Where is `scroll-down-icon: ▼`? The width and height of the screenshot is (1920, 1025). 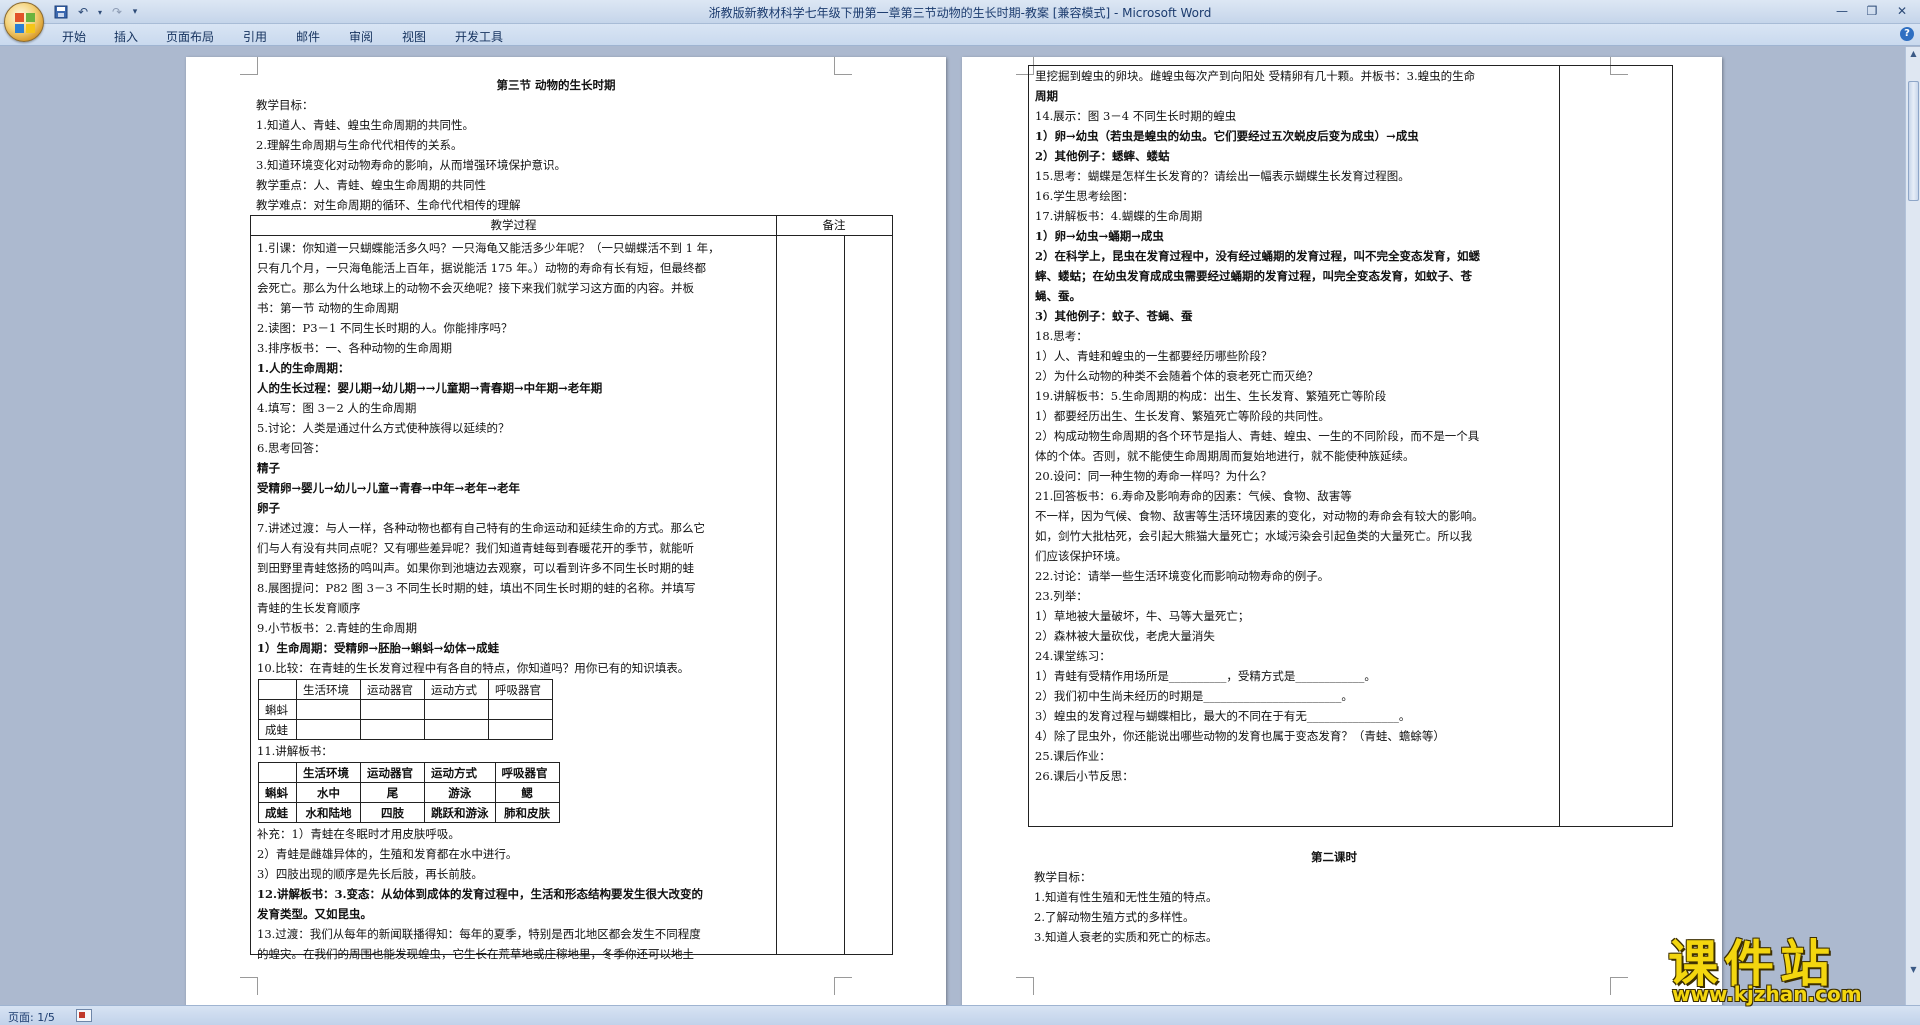
scroll-down-icon: ▼ is located at coordinates (1913, 970).